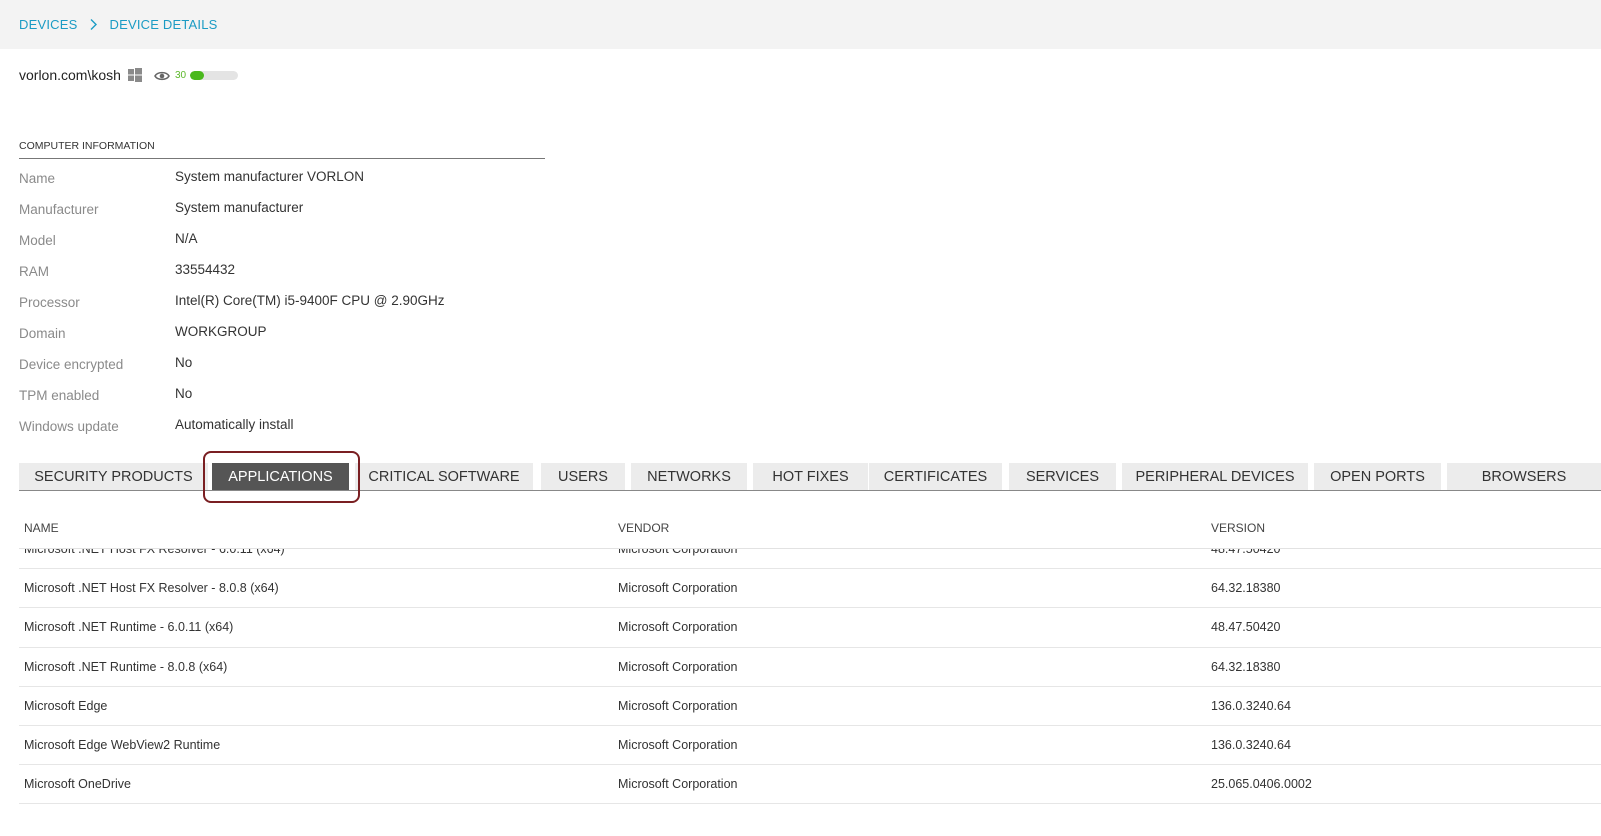  Describe the element at coordinates (1524, 476) in the screenshot. I see `tab-browsers: BROWSERS` at that location.